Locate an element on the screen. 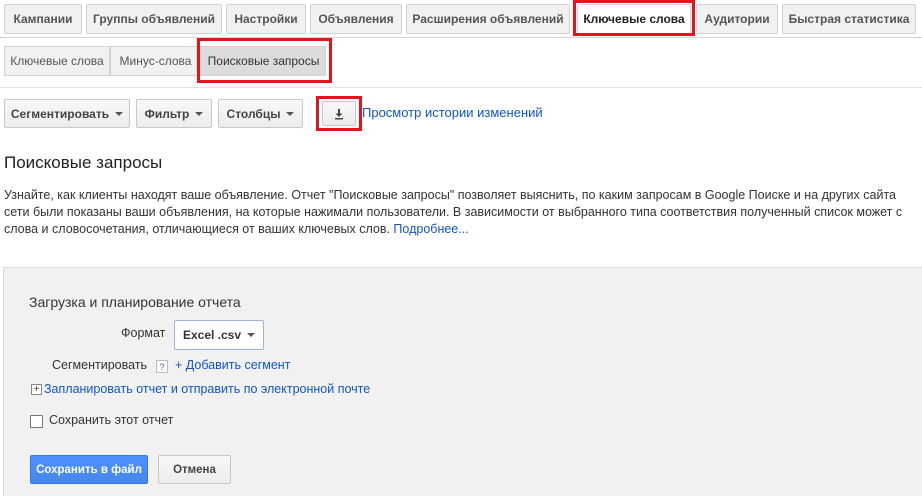 The height and width of the screenshot is (496, 922). segment-label: Сегментировать is located at coordinates (100, 365).